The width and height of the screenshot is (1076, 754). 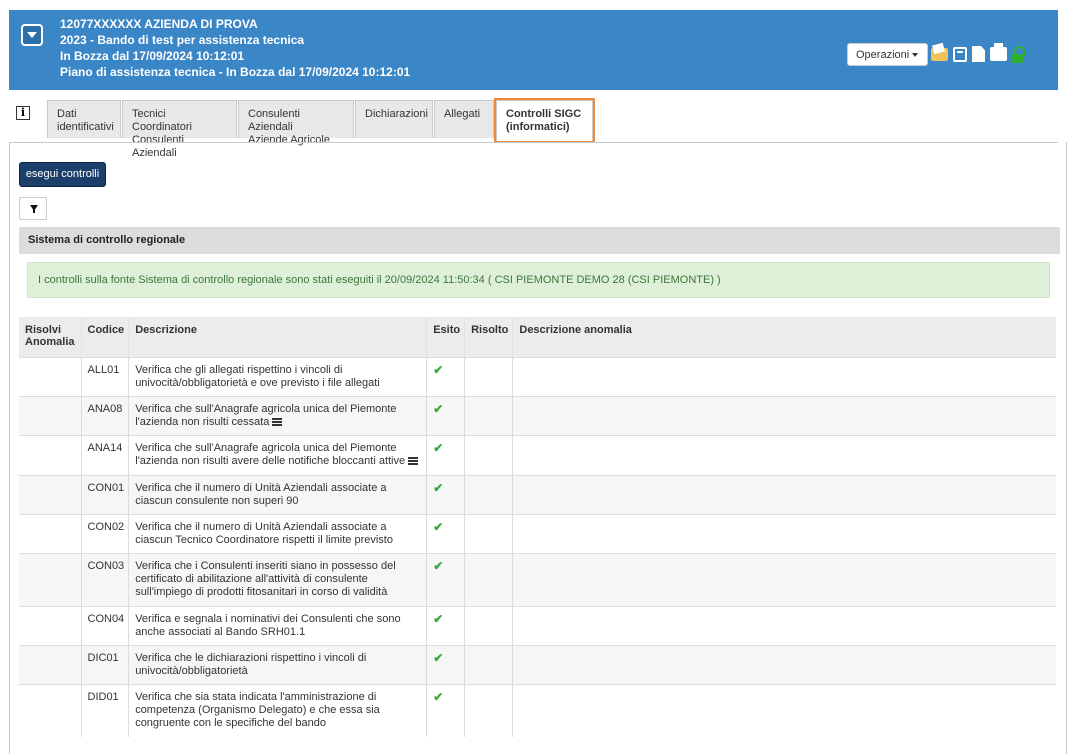 I want to click on col-codice: Codice, so click(x=104, y=337).